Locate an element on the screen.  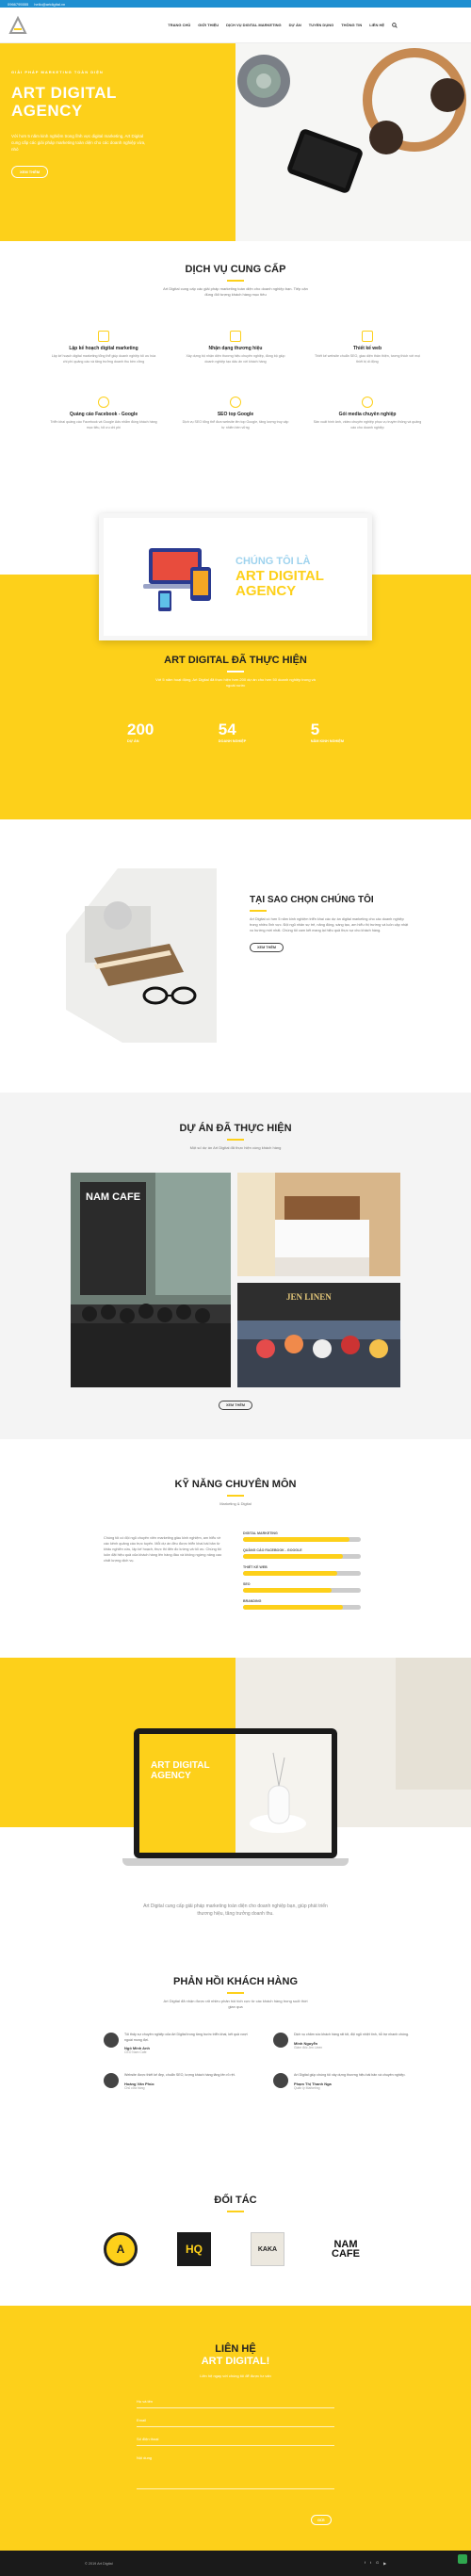
email-text: hello@artdigital.vn is located at coordinates (49, 4).